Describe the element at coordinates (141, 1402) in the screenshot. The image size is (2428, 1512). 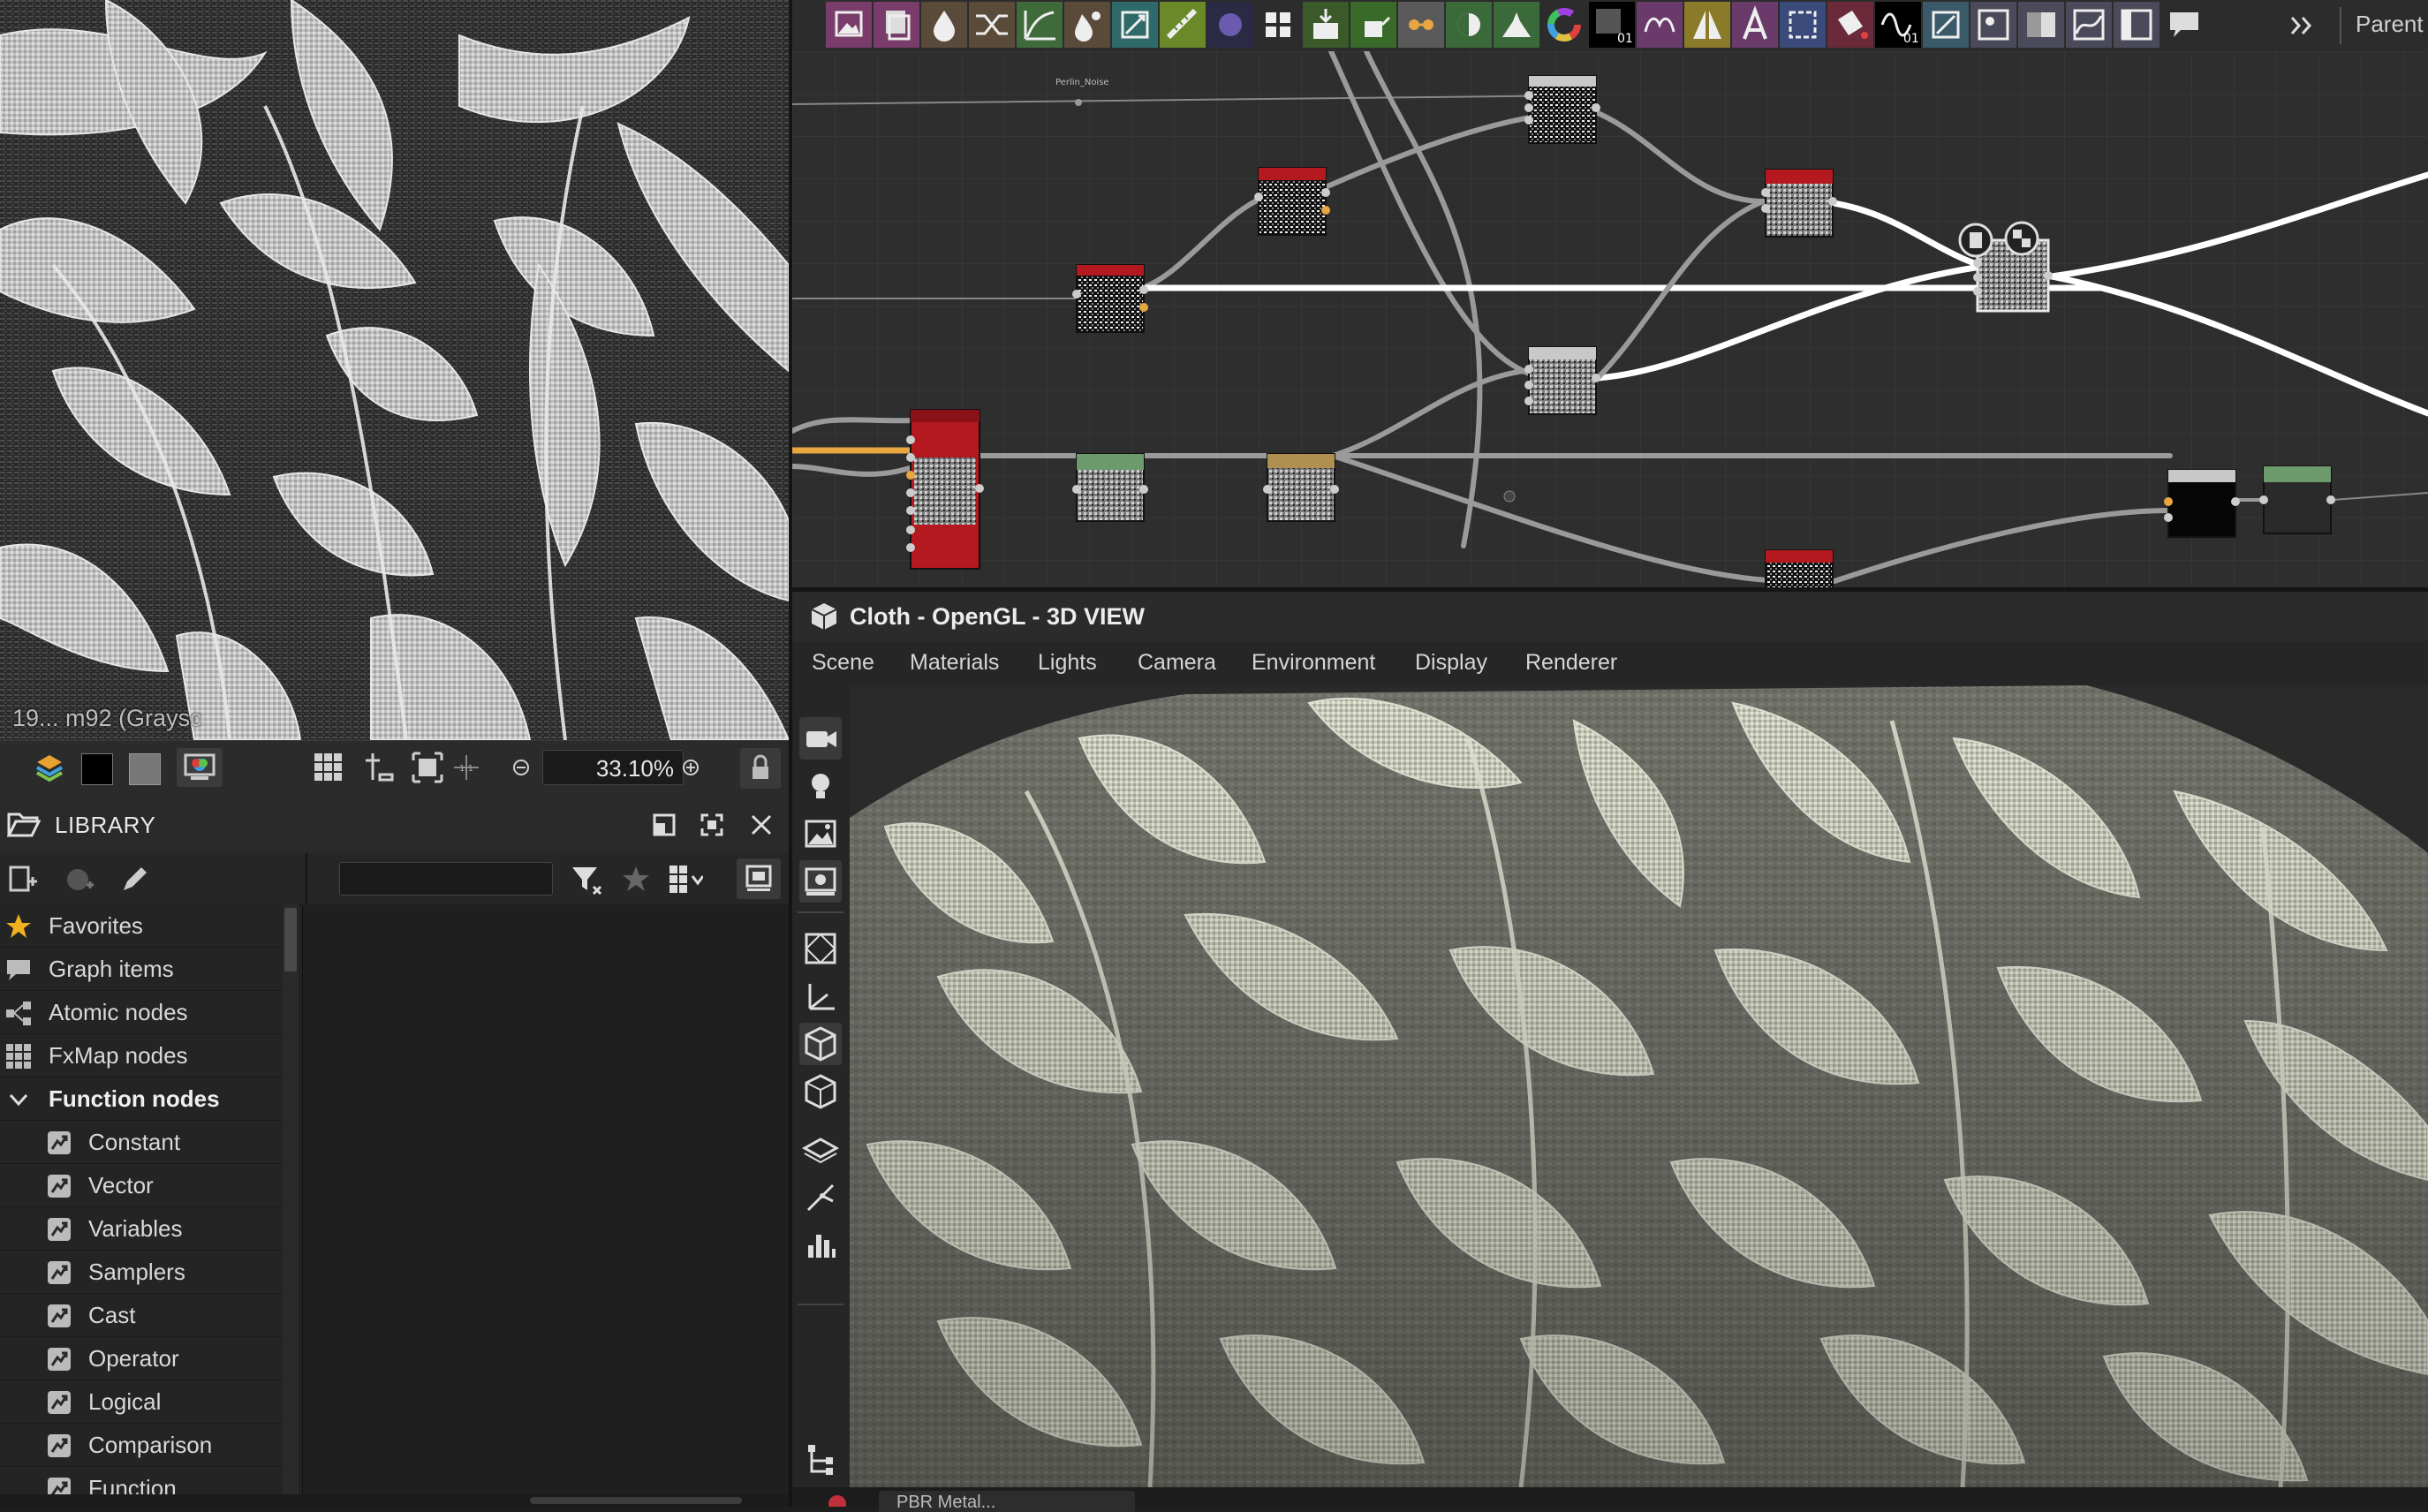
I see `tree-item-logical: Logical` at that location.